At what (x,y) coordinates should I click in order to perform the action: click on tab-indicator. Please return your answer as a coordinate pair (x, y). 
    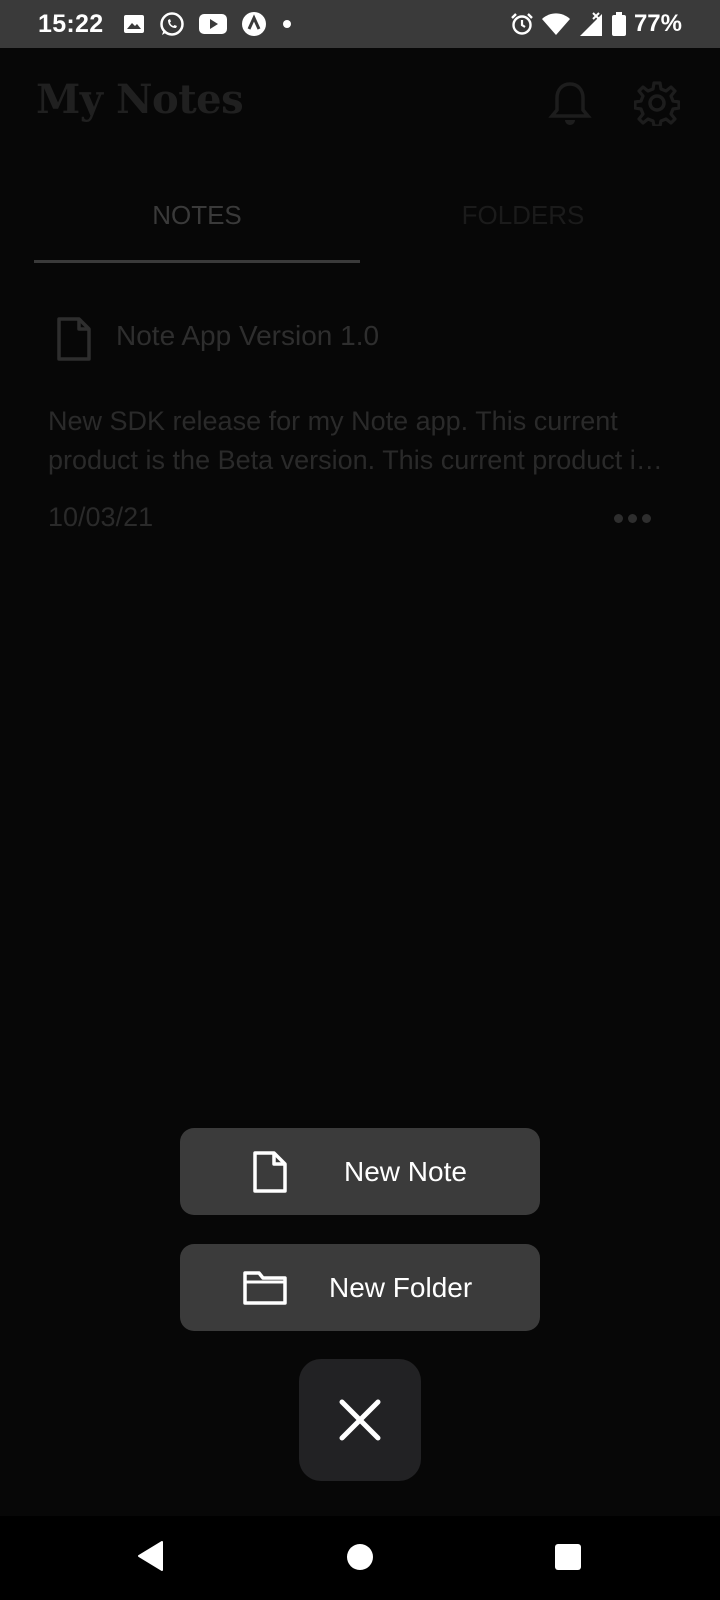
    Looking at the image, I should click on (197, 261).